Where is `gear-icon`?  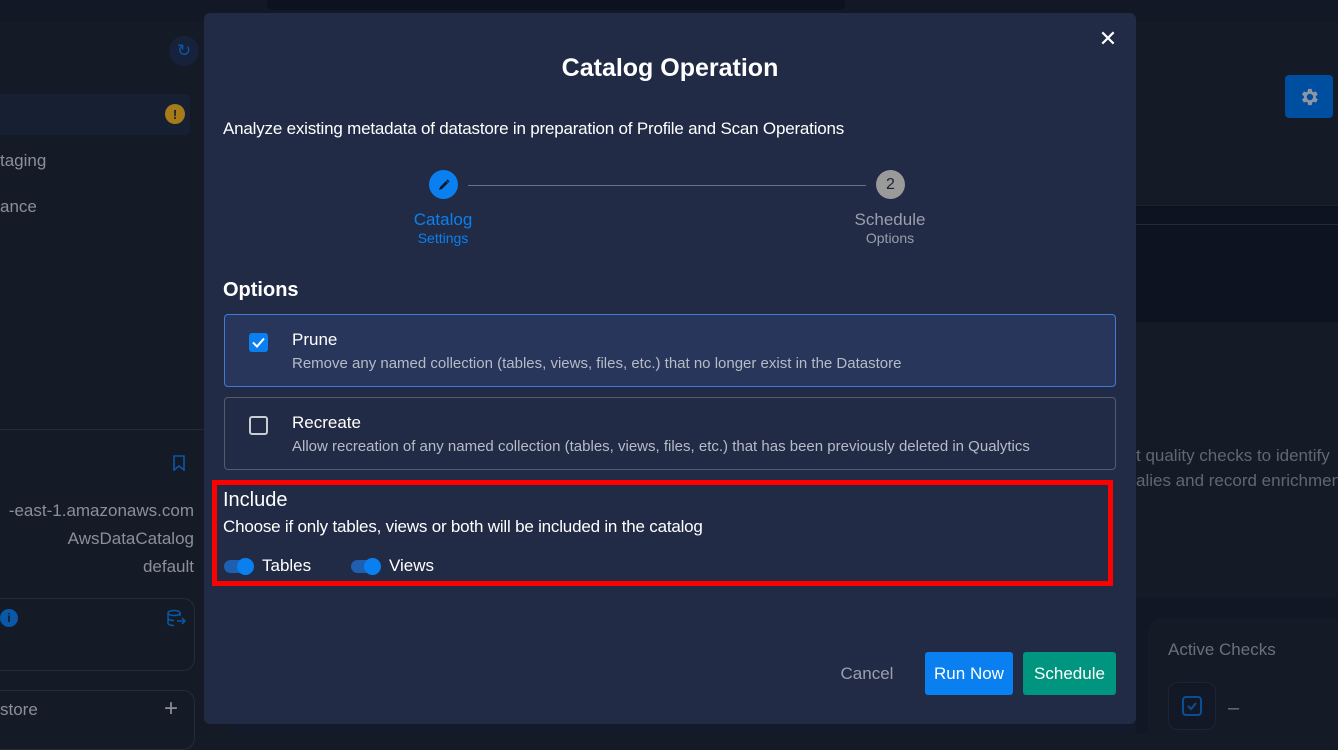 gear-icon is located at coordinates (1309, 97).